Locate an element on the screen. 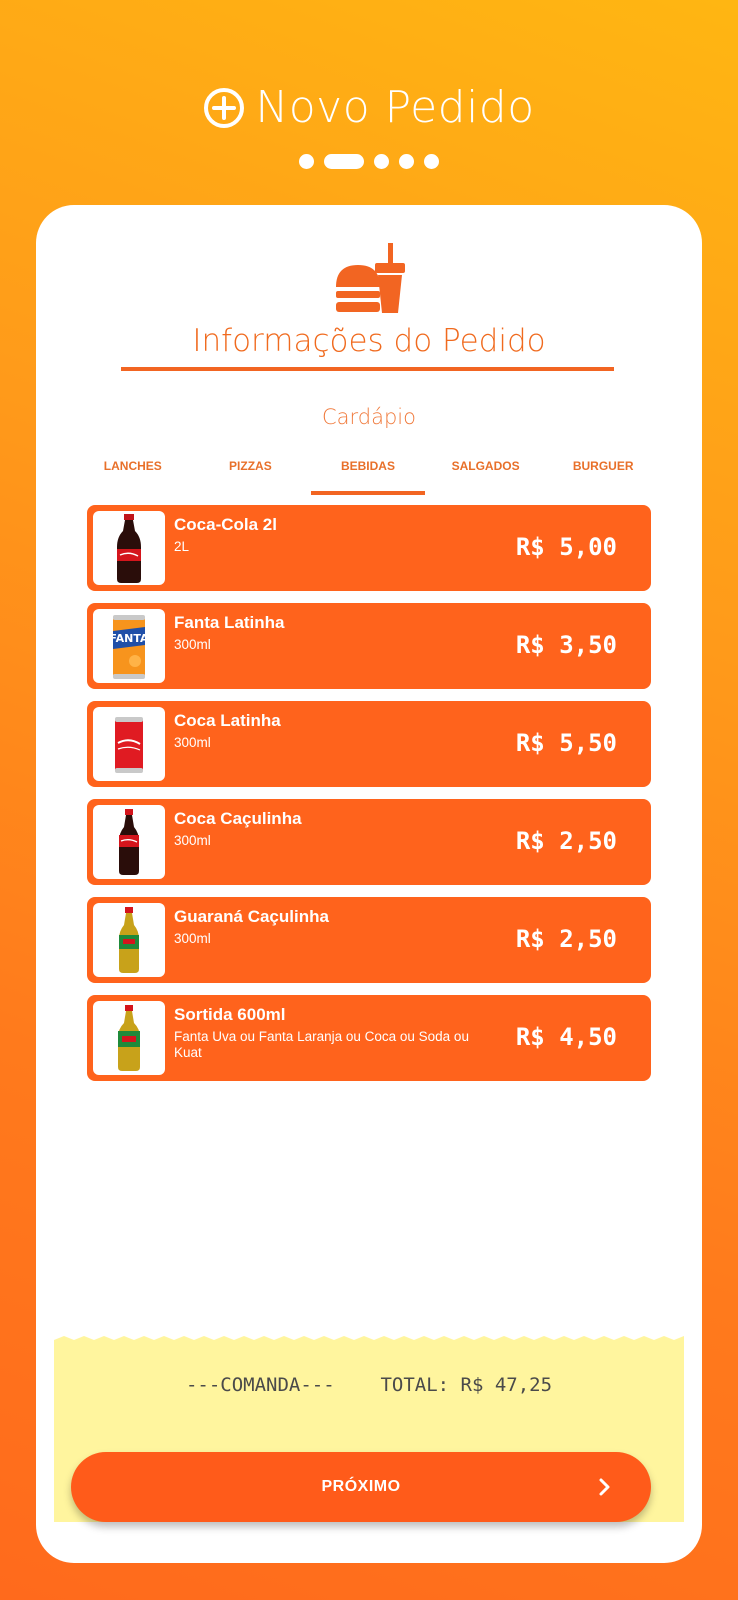 This screenshot has width=738, height=1600. tab-bebidas: BEBIDAS is located at coordinates (368, 470).